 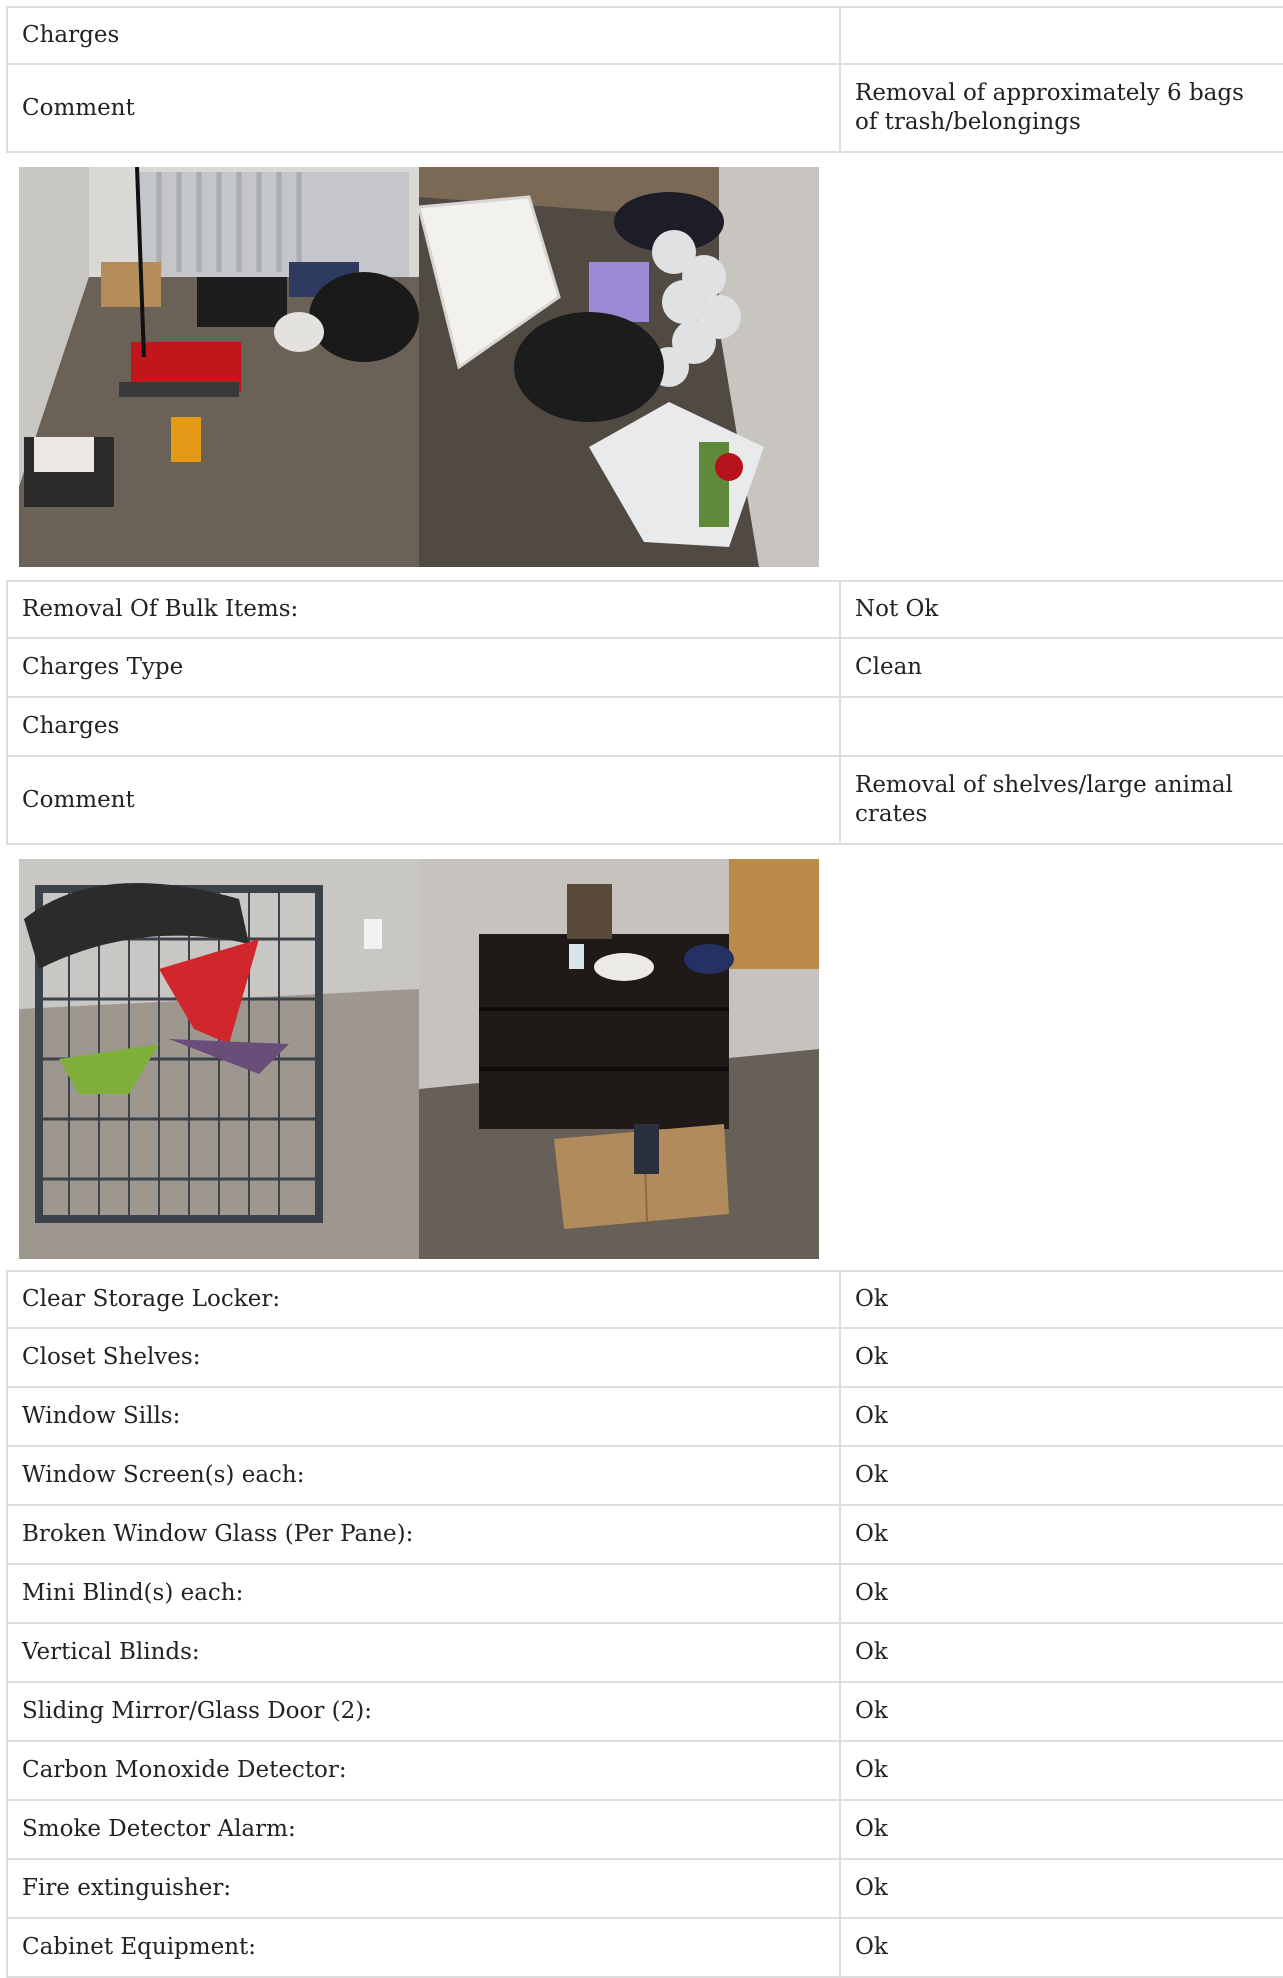 I want to click on checklist-row: Closet Shelves: Ok, so click(x=644, y=1358).